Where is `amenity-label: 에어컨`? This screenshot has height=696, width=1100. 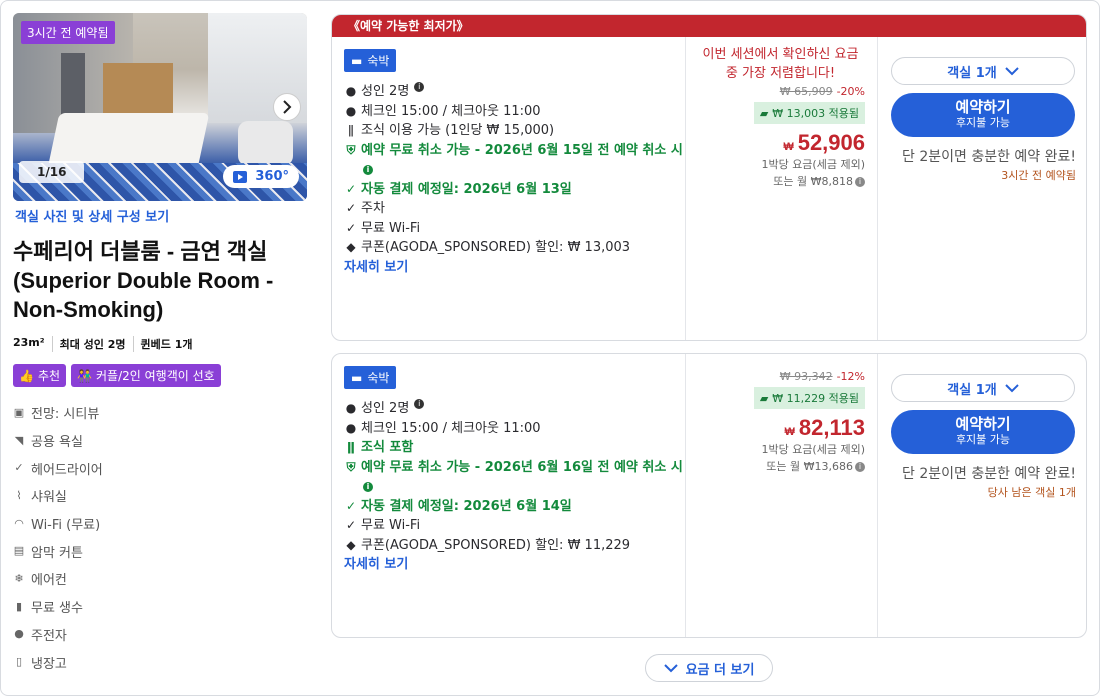
amenity-label: 에어컨 is located at coordinates (49, 581).